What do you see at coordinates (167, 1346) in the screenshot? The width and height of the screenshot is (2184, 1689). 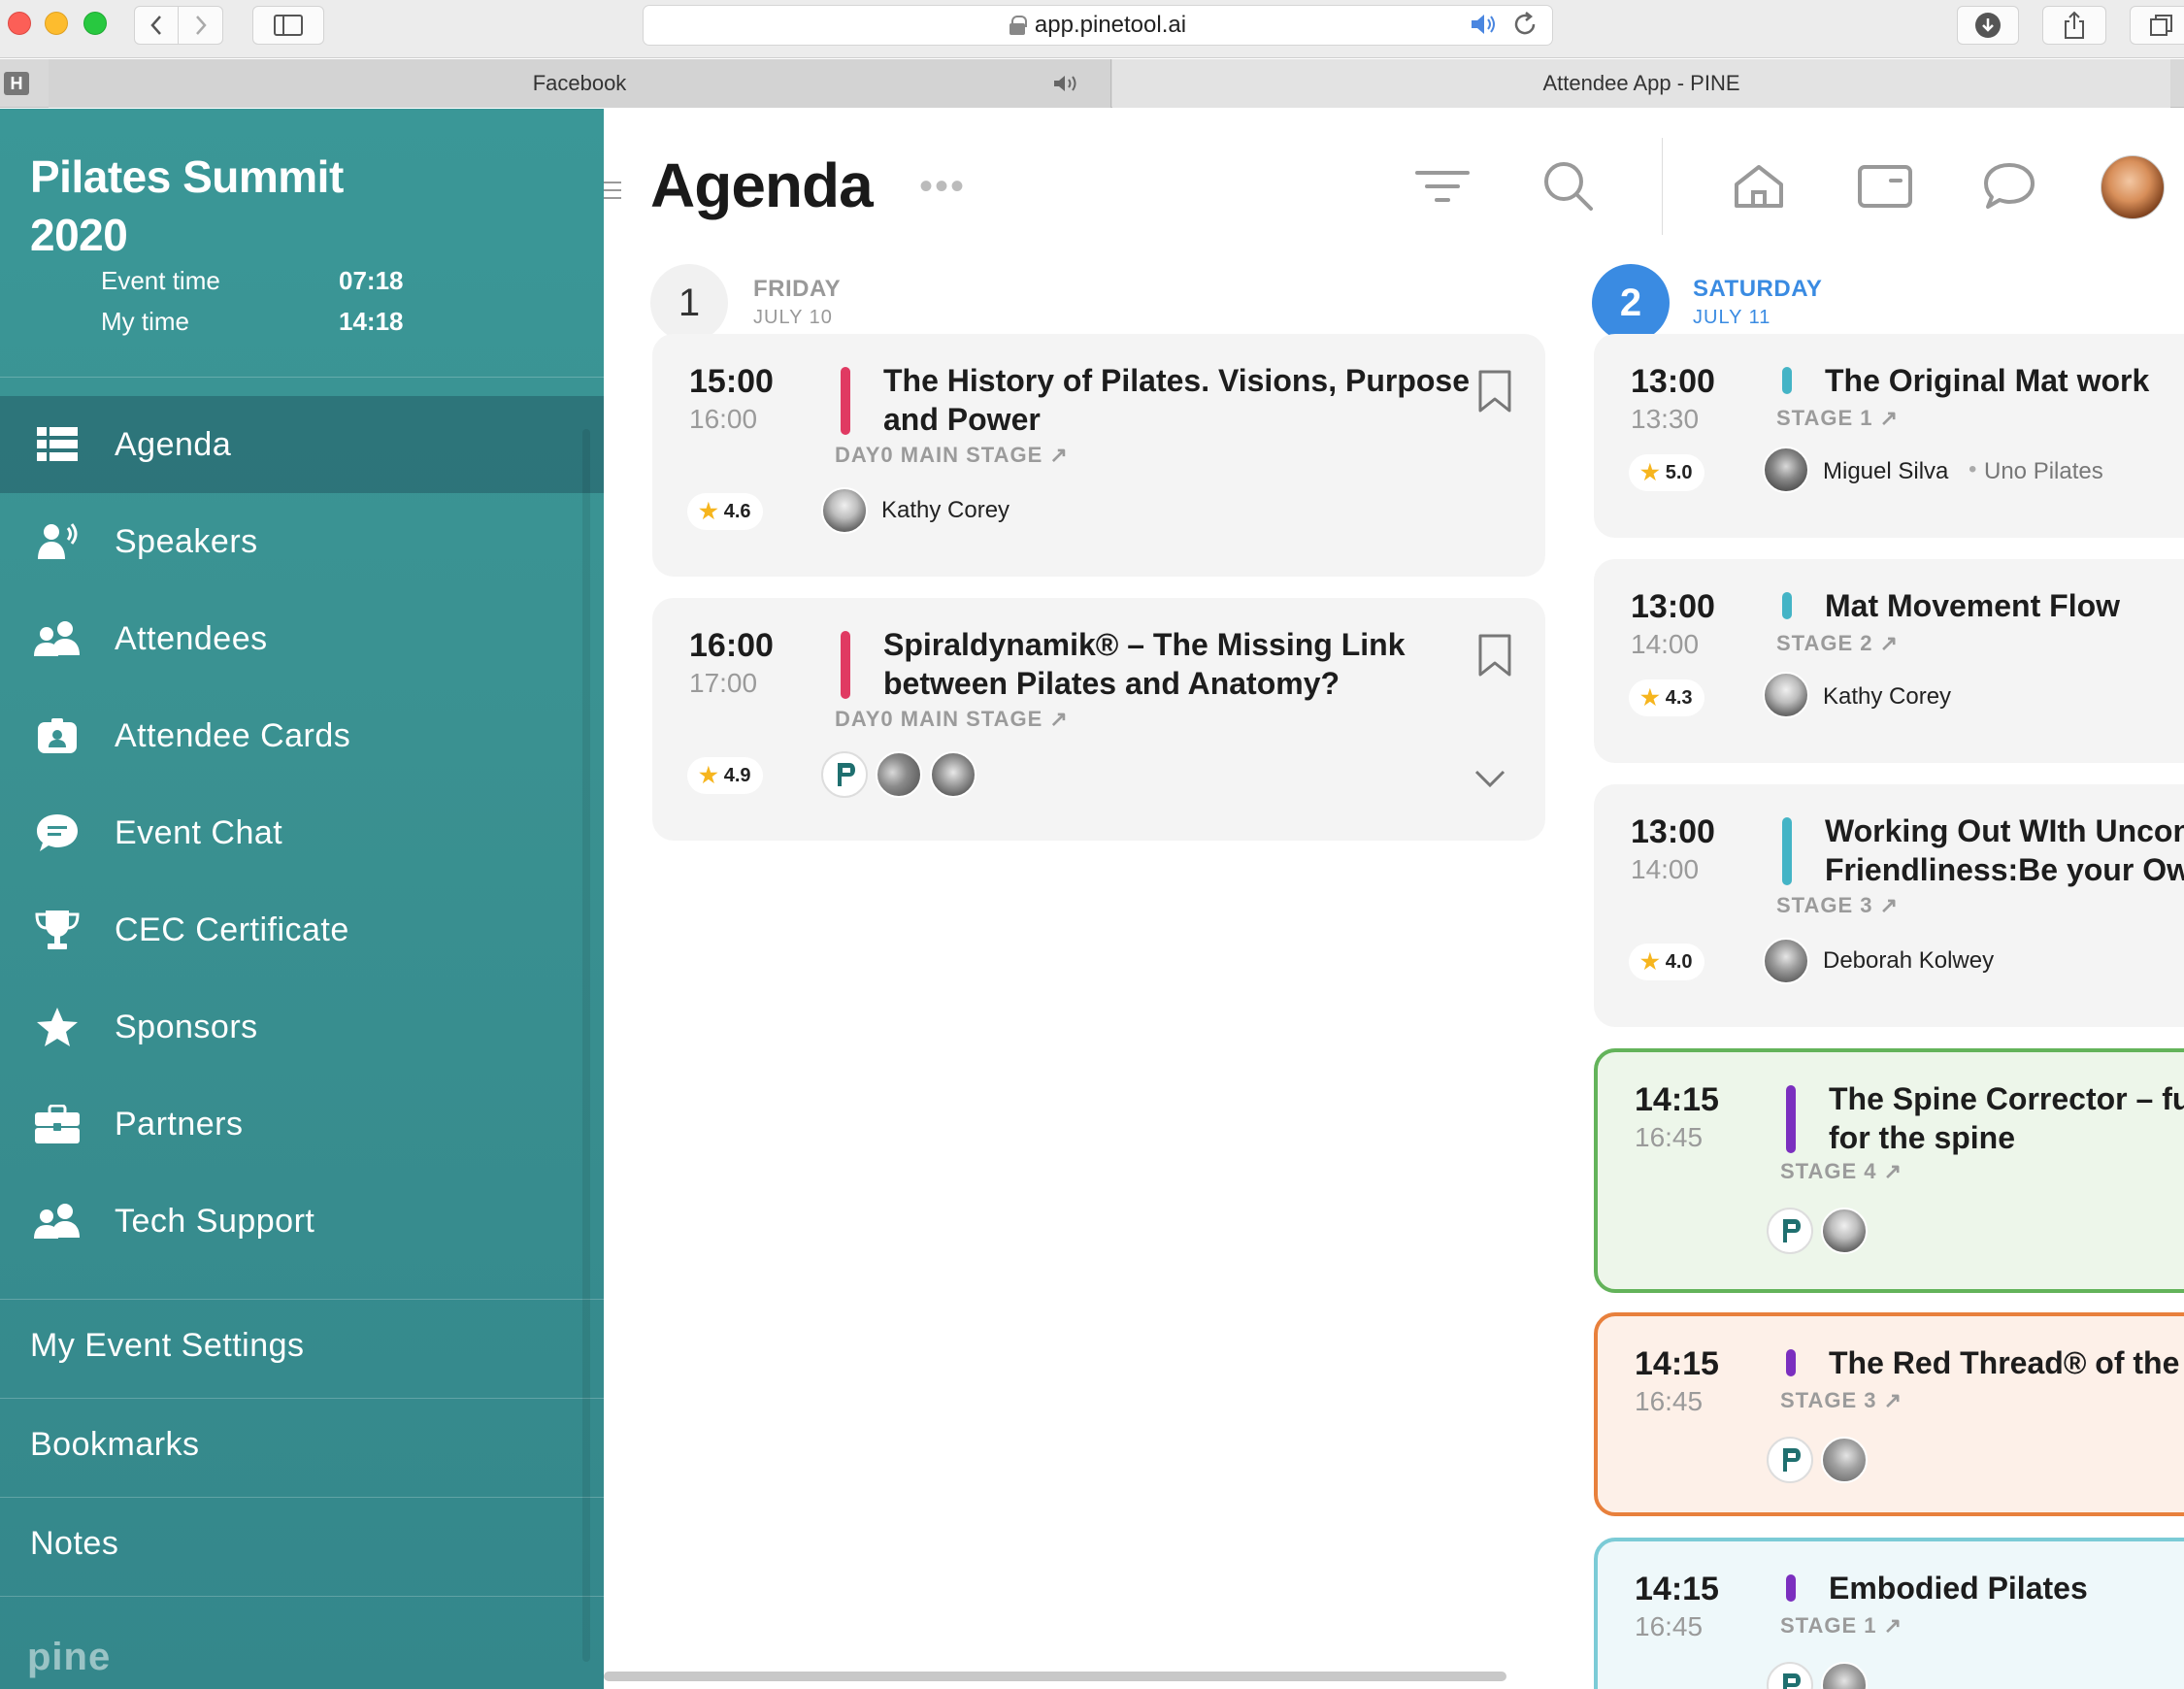 I see `my-event-settings-link: My Event Settings` at bounding box center [167, 1346].